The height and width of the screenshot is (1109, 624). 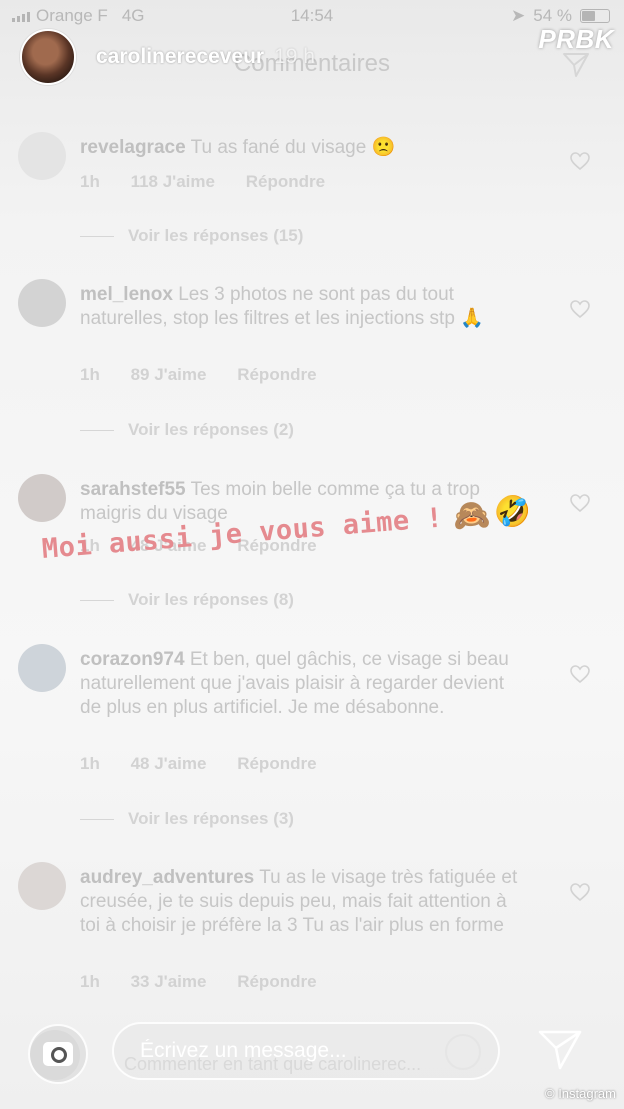 I want to click on rolling-laughing-emoji: 🤣, so click(x=512, y=512).